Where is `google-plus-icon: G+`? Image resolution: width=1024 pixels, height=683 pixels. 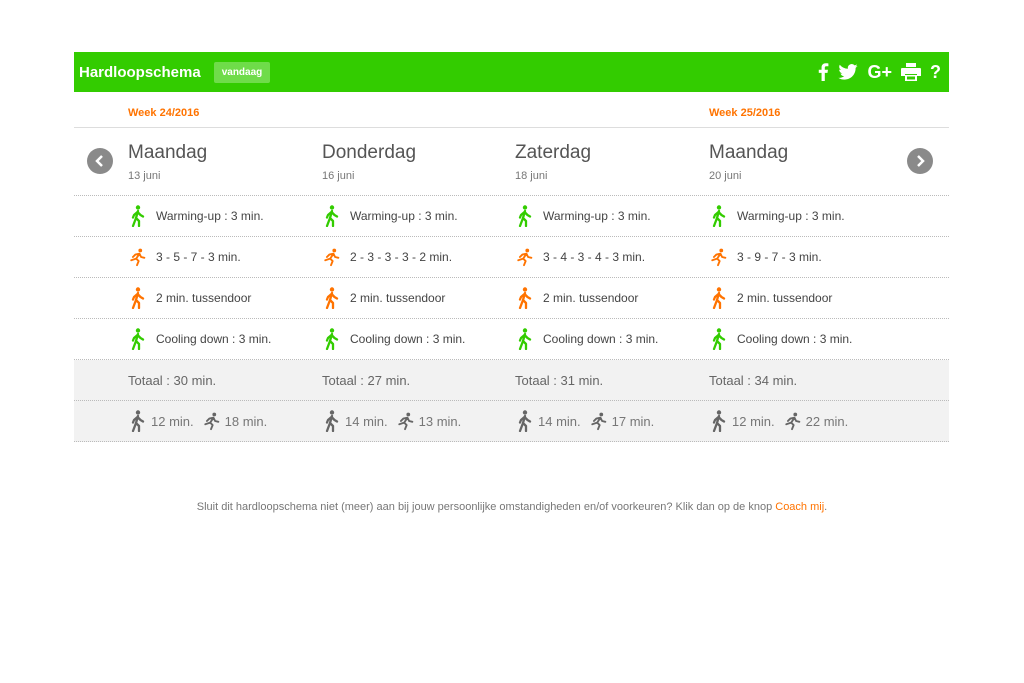
google-plus-icon: G+ is located at coordinates (879, 72).